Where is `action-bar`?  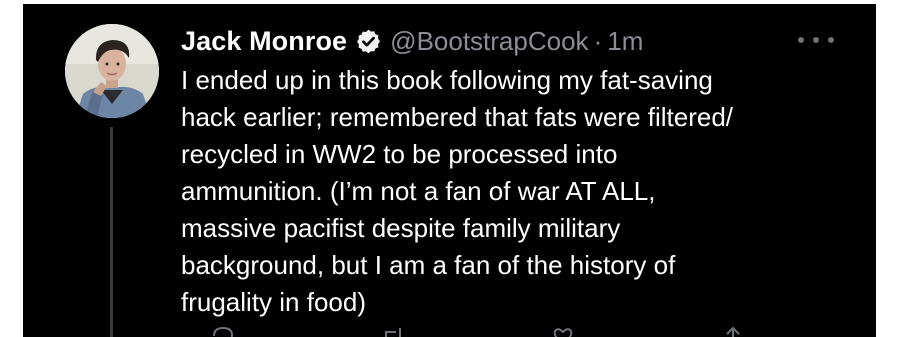 action-bar is located at coordinates (501, 331).